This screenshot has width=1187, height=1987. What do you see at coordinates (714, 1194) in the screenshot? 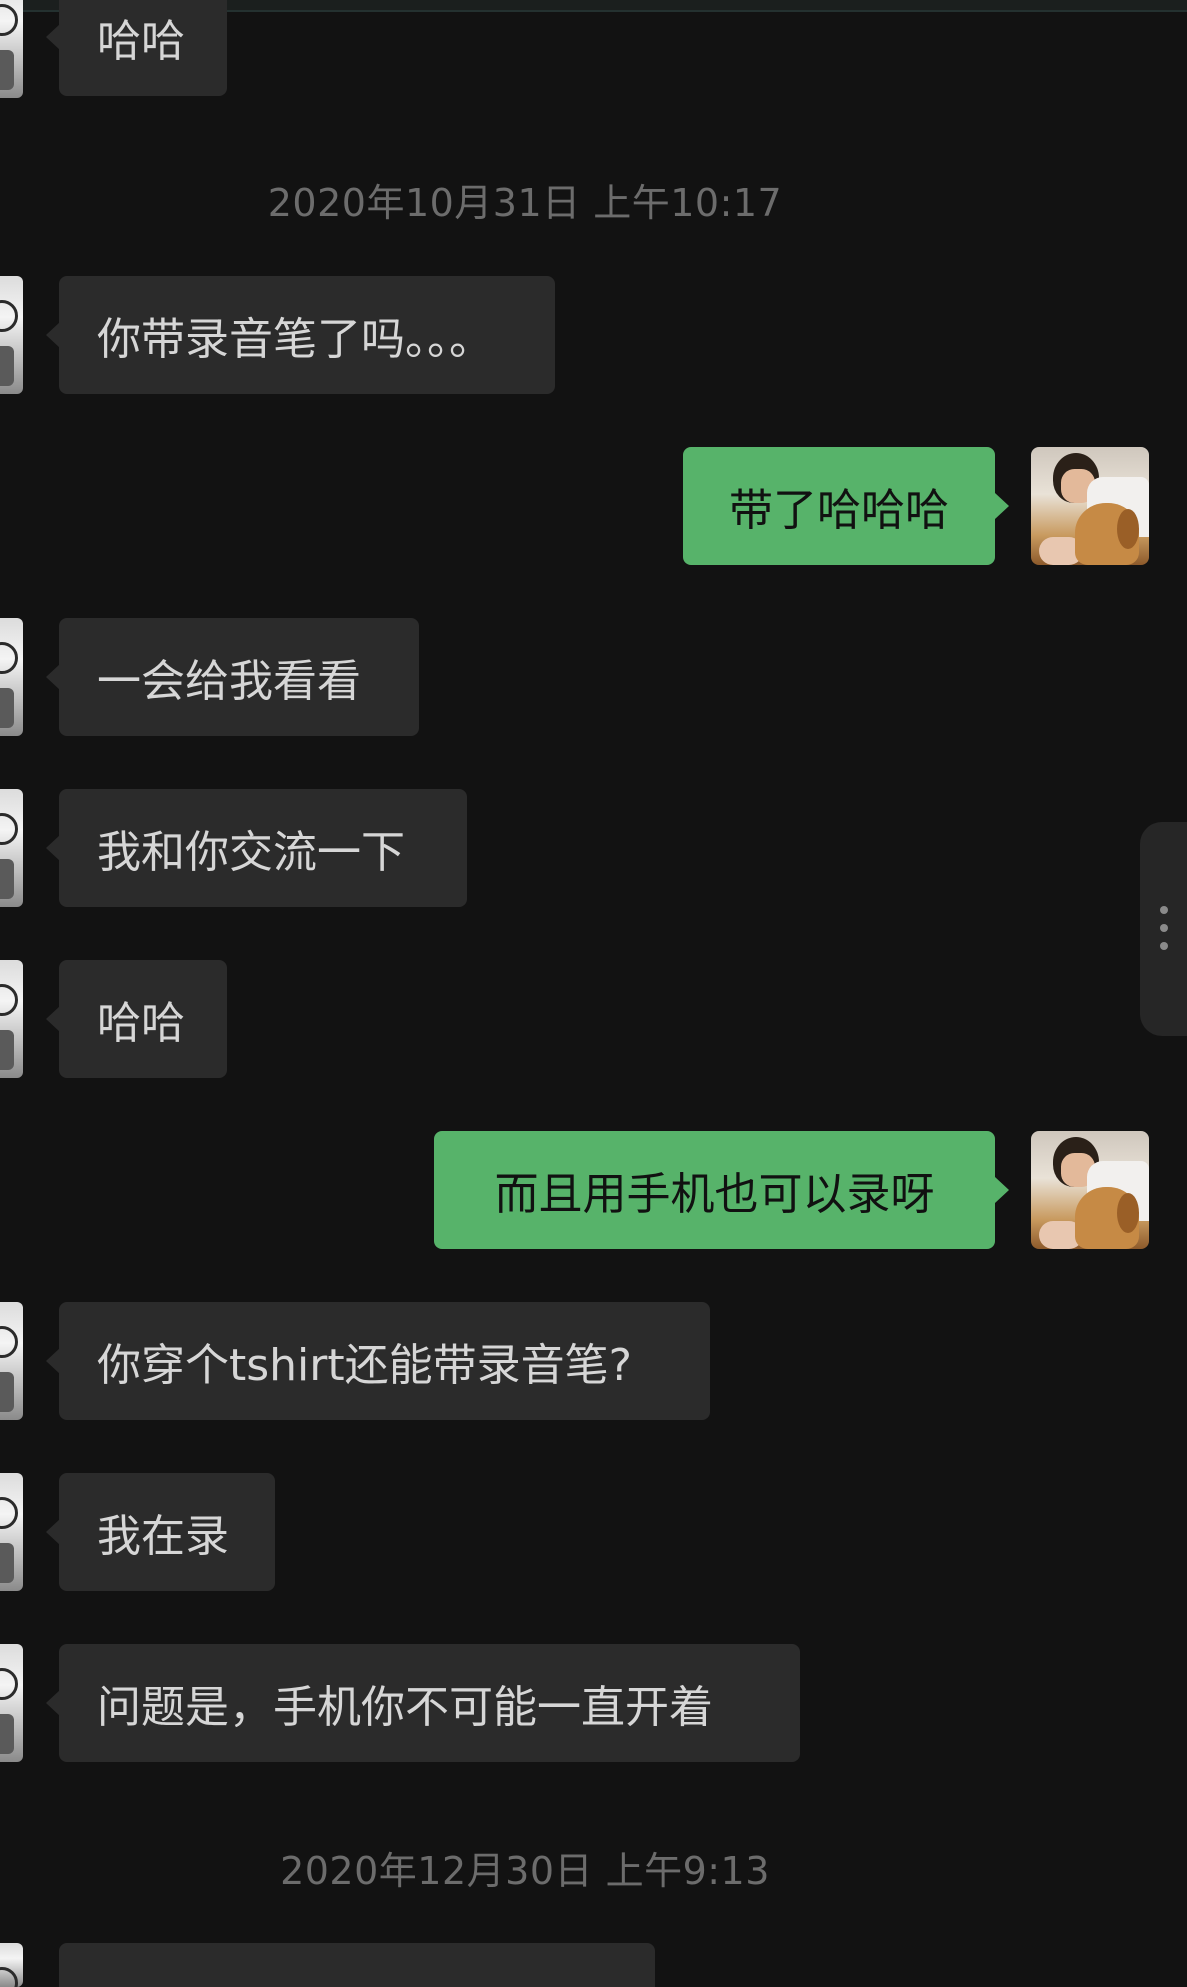
I see `message-text: 而且用手机也可以录呀` at bounding box center [714, 1194].